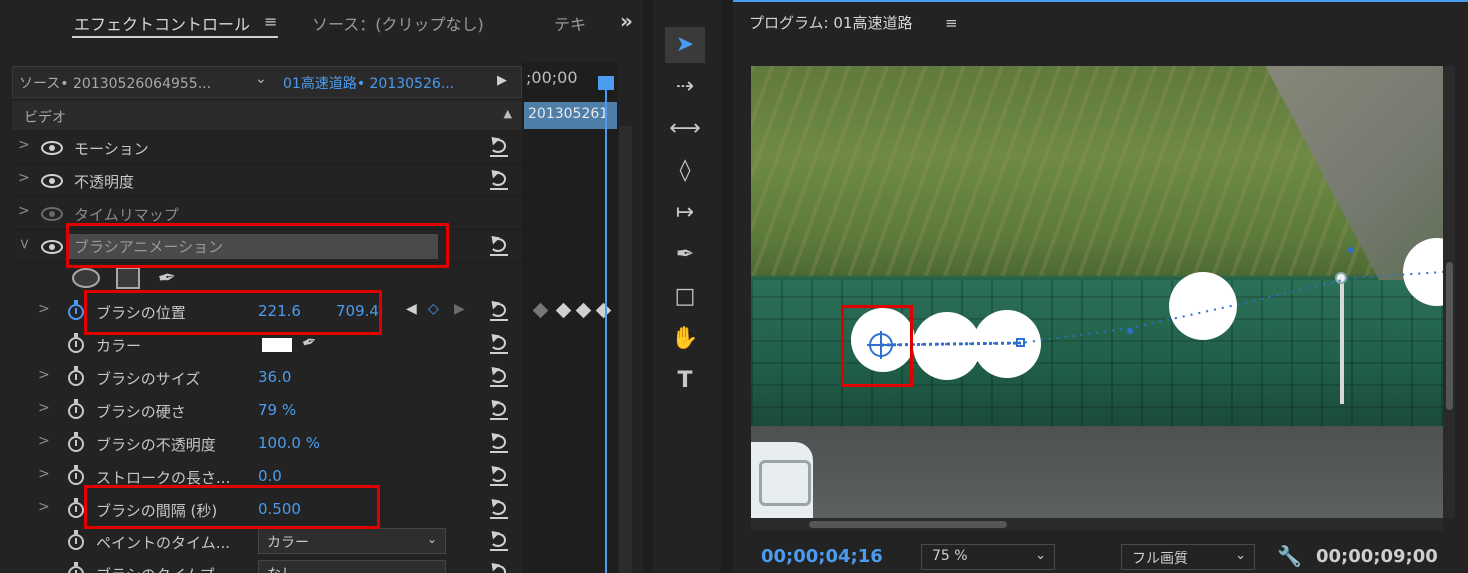  What do you see at coordinates (24, 244) in the screenshot?
I see `chevron-down-icon: >` at bounding box center [24, 244].